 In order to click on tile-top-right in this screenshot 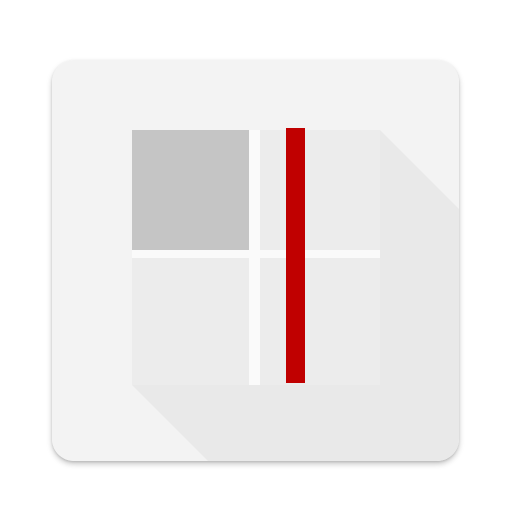, I will do `click(320, 190)`.